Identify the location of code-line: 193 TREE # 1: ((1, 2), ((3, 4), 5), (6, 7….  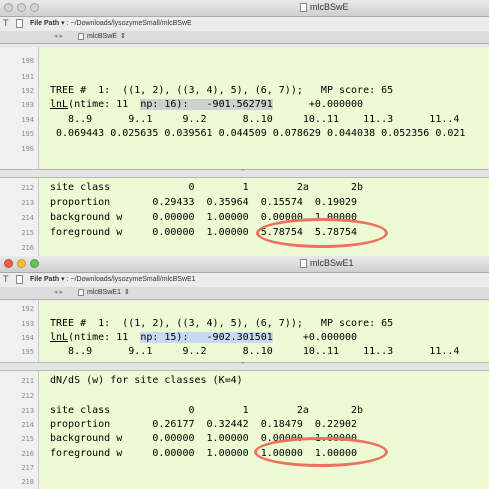
(207, 323).